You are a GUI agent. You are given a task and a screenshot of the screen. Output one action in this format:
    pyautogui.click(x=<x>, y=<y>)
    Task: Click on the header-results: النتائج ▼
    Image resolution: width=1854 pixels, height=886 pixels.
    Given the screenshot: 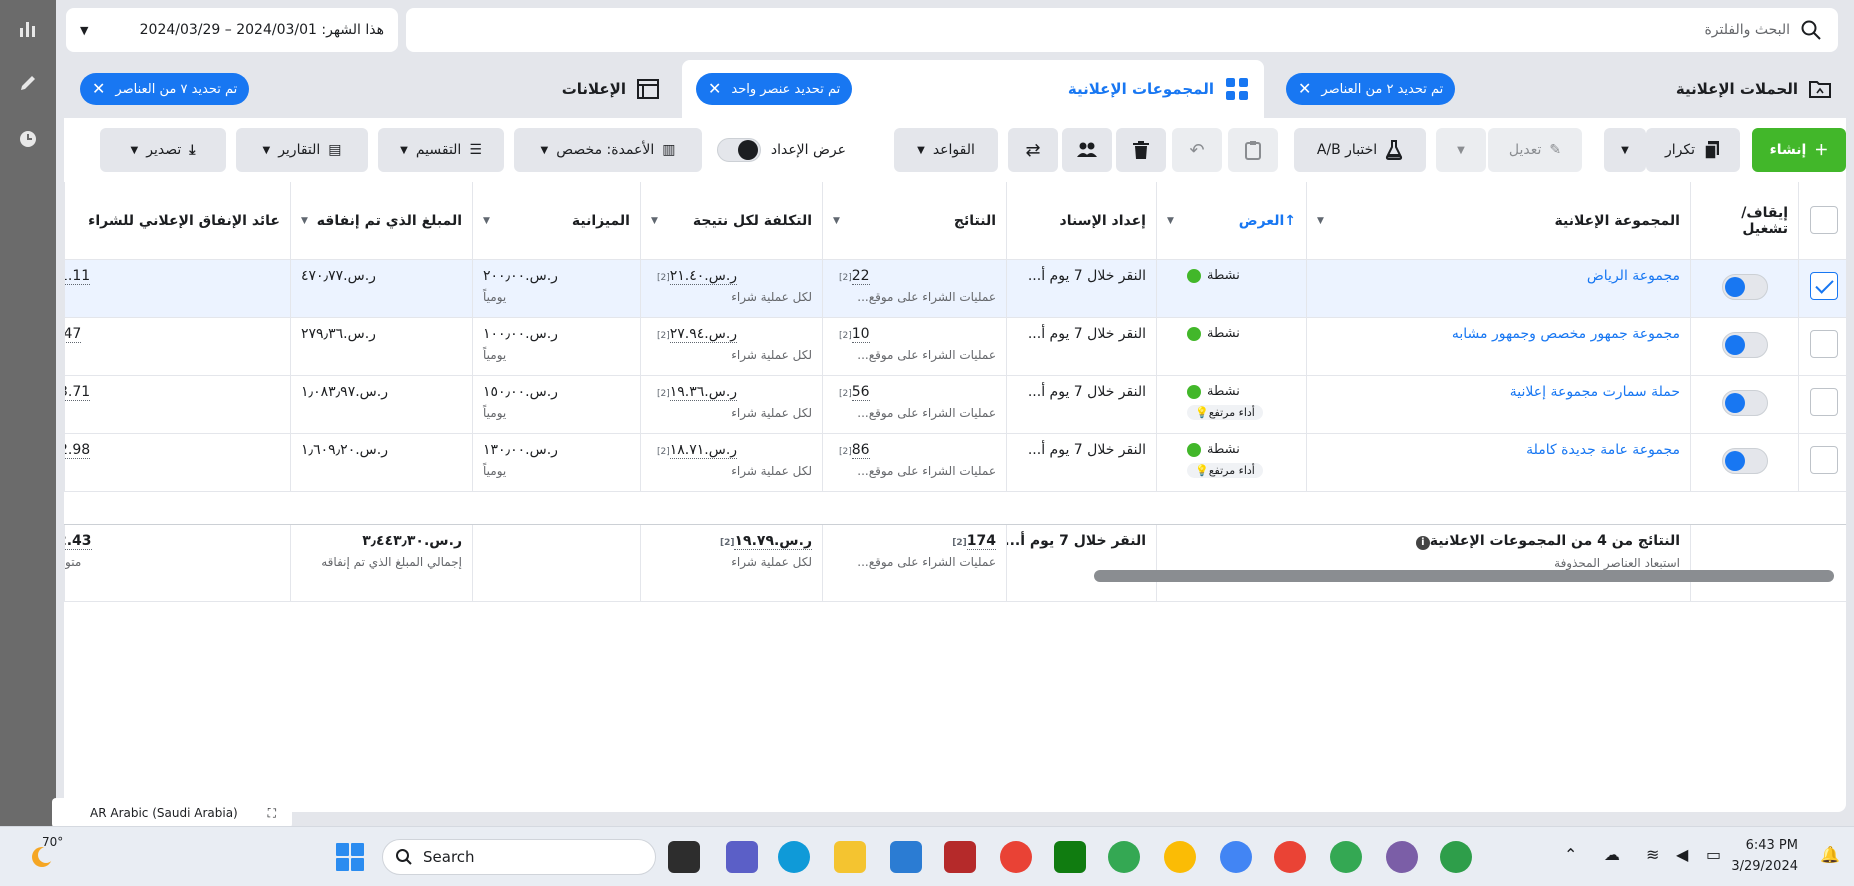 What is the action you would take?
    pyautogui.click(x=914, y=220)
    